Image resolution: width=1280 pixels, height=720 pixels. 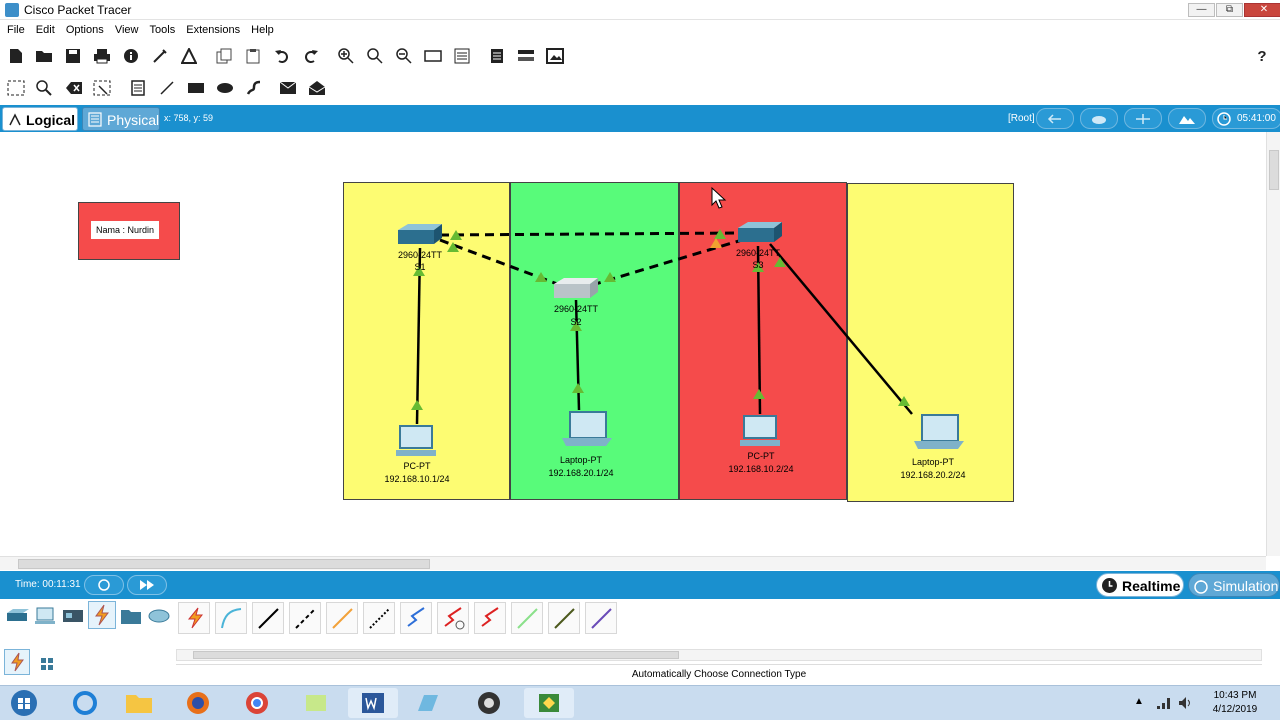 What do you see at coordinates (601, 618) in the screenshot?
I see `usb-cable-icon` at bounding box center [601, 618].